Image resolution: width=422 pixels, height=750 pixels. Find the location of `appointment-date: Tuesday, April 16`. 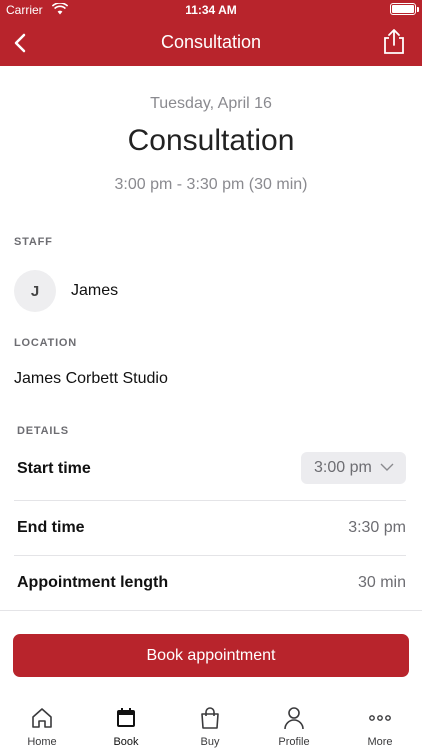

appointment-date: Tuesday, April 16 is located at coordinates (211, 103).